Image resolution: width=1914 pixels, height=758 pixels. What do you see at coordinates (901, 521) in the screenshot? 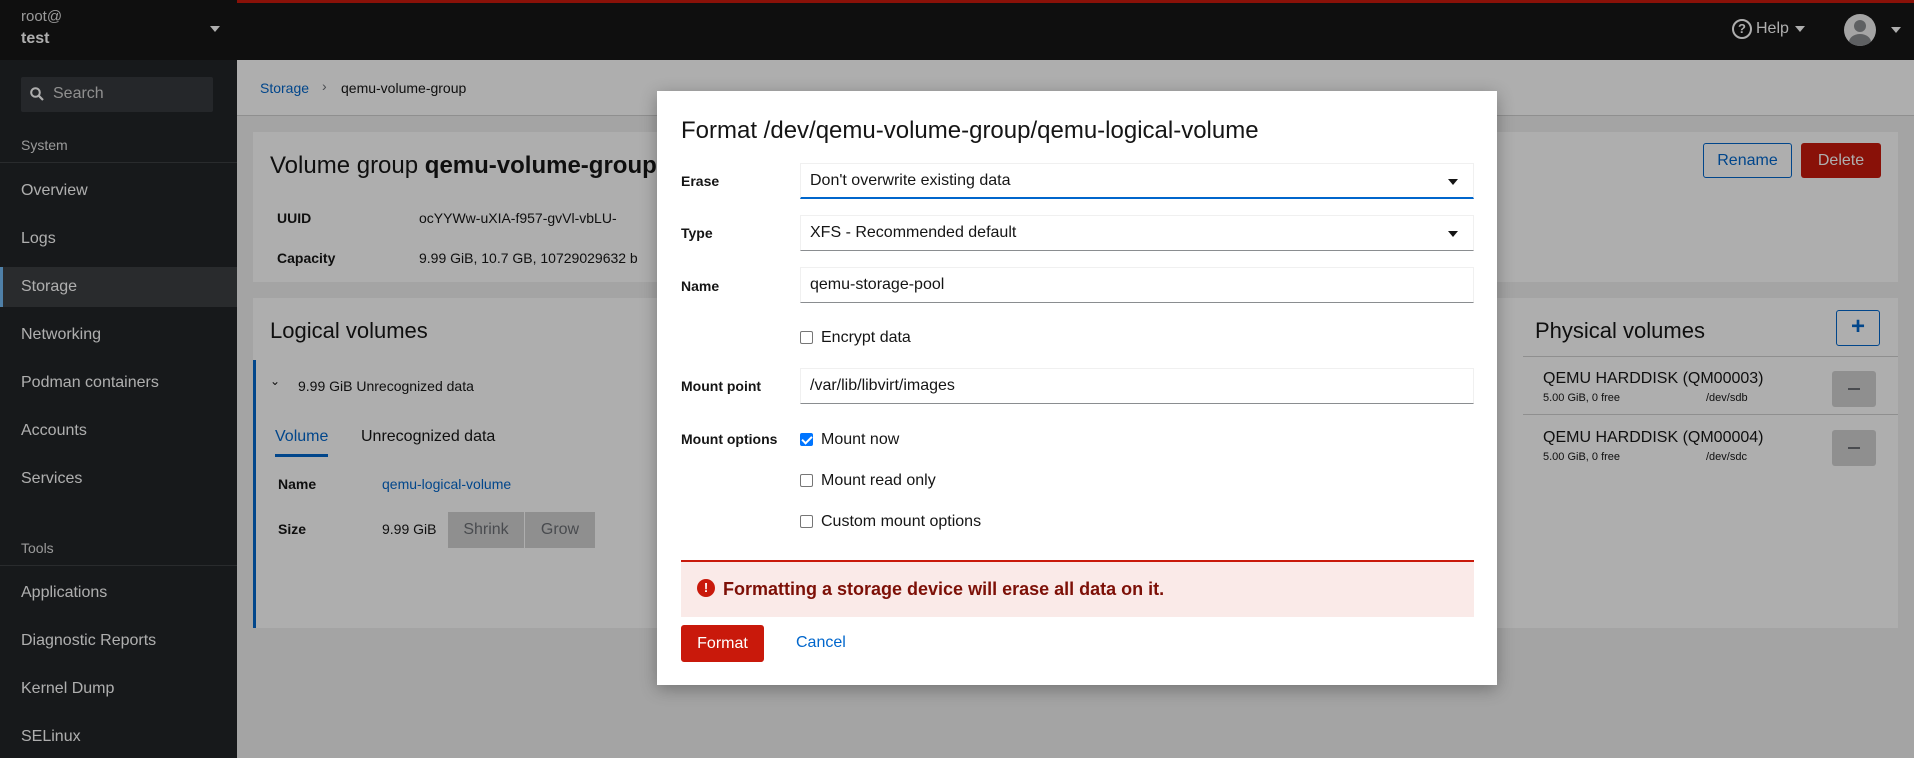
I see `custom-mount-options-label: Custom mount options` at bounding box center [901, 521].